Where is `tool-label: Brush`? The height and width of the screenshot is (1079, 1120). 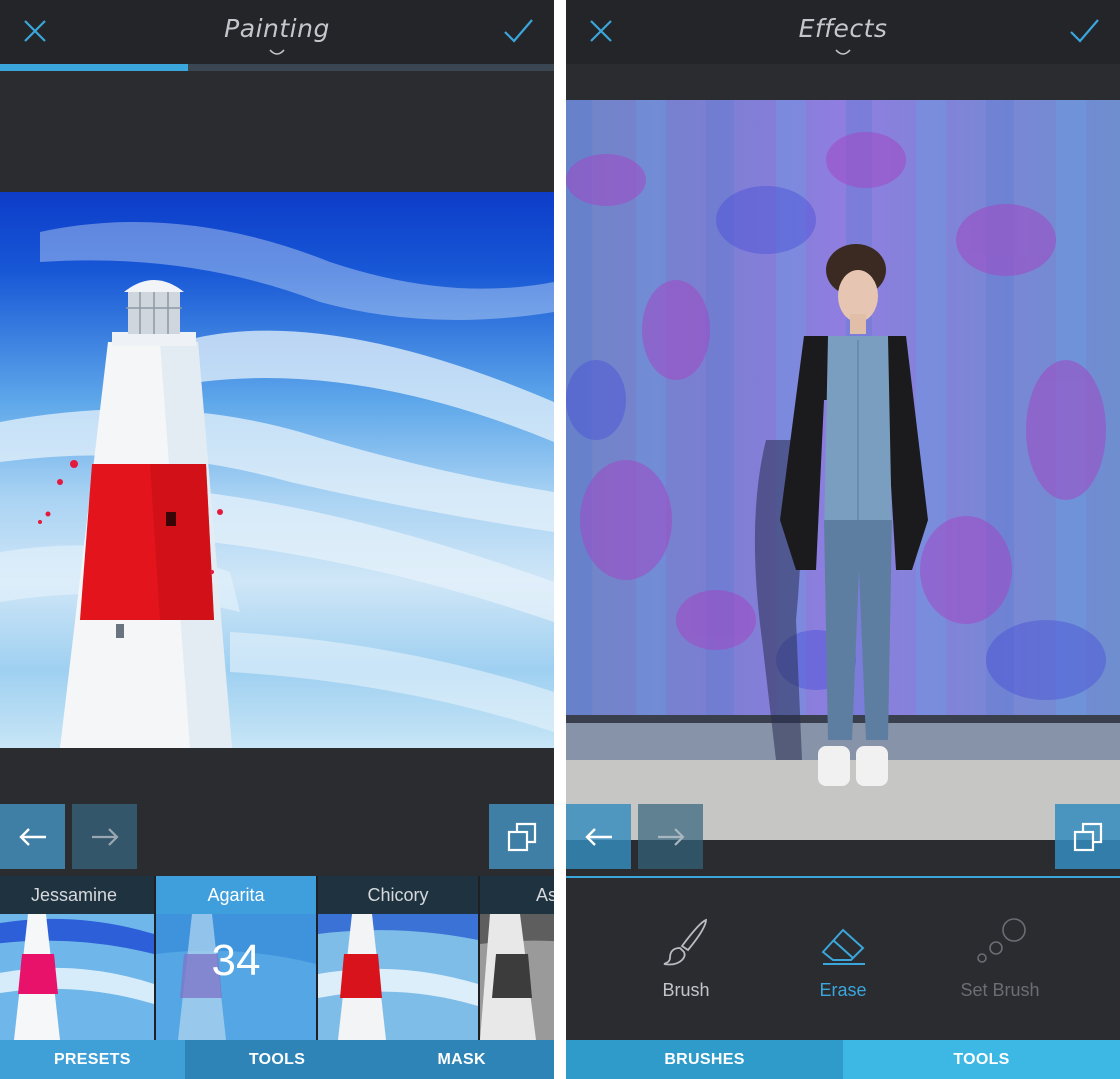 tool-label: Brush is located at coordinates (686, 990).